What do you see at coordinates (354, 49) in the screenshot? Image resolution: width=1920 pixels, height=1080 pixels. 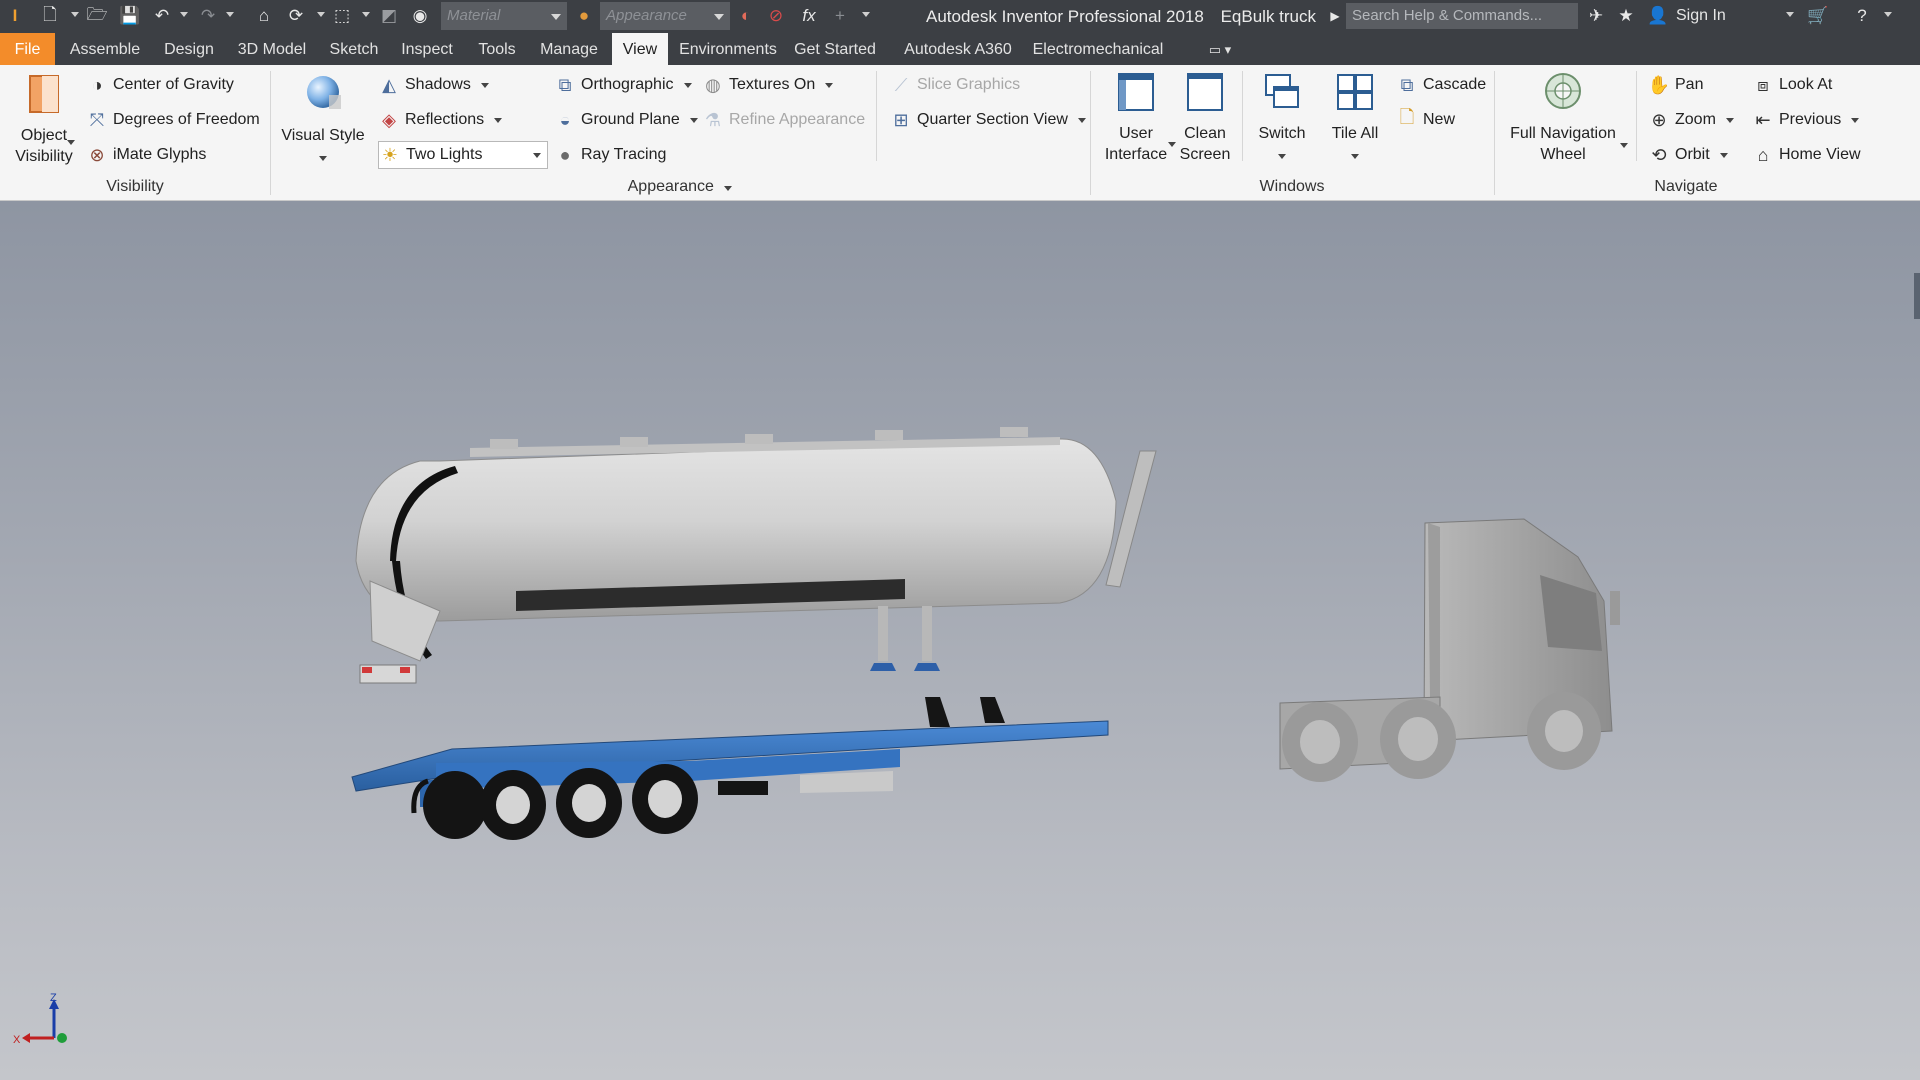 I see `tab-sketch: Sketch` at bounding box center [354, 49].